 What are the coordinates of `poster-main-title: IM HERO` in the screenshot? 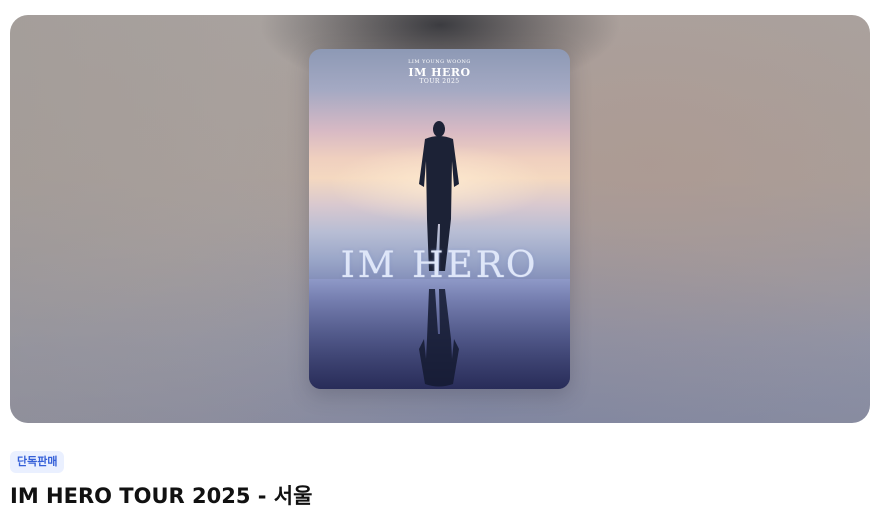 It's located at (439, 265).